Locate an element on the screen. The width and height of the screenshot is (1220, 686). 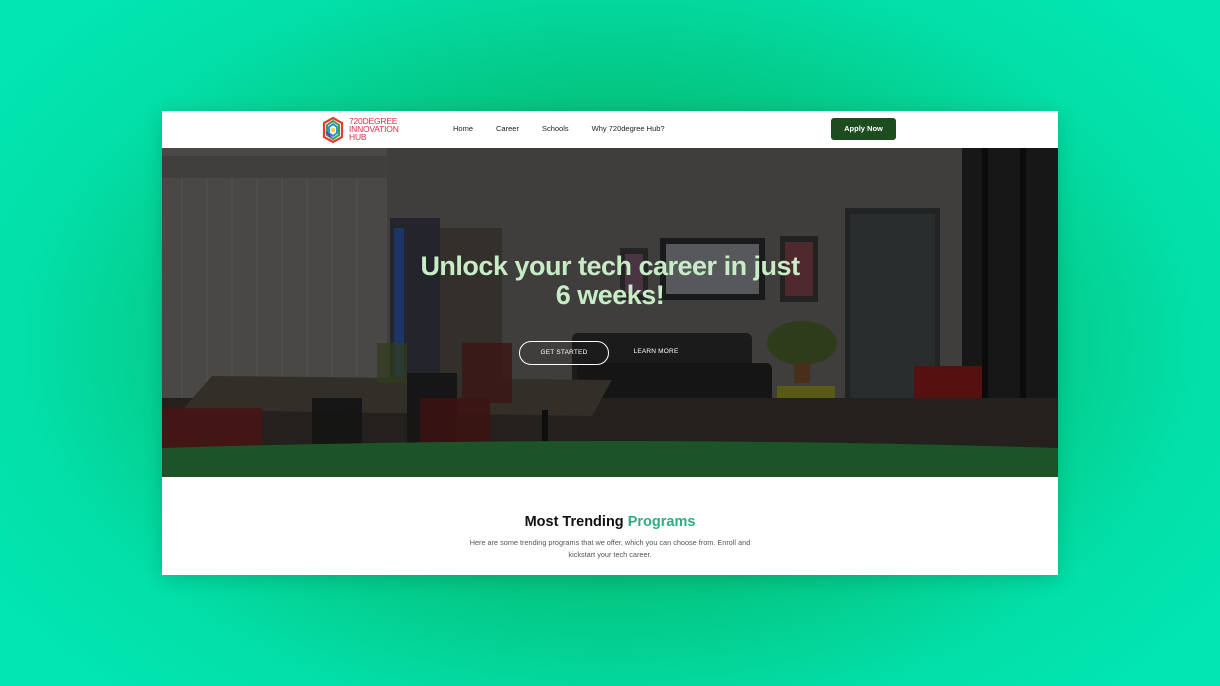
nav-link-home: Home is located at coordinates (463, 128).